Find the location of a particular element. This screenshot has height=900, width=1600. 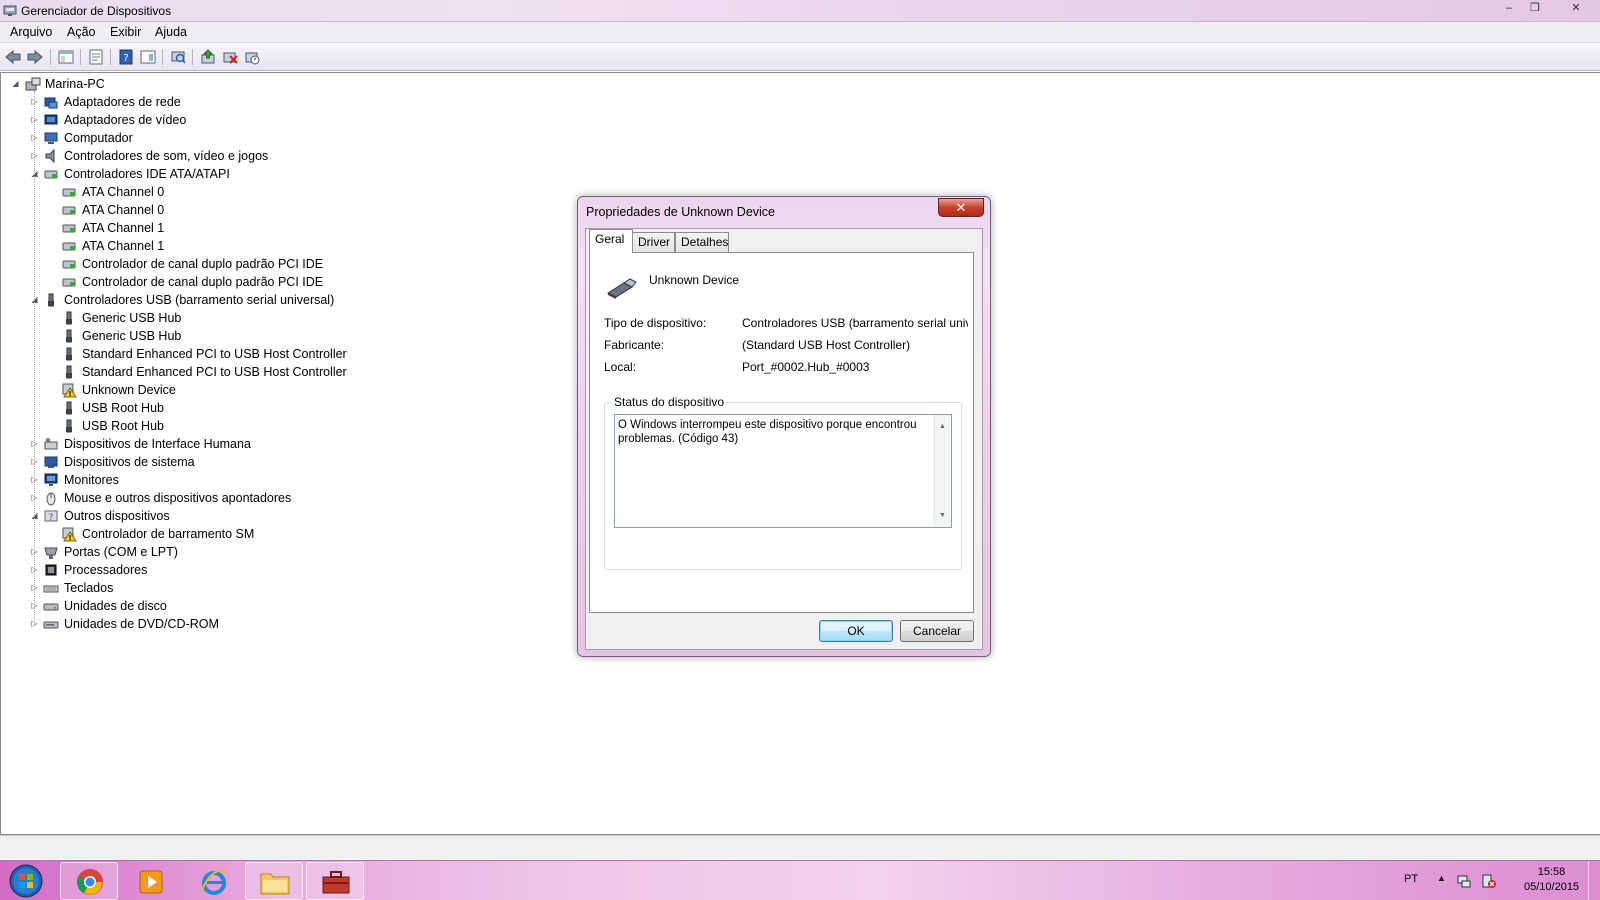

status-scrollbar: ▲ ▼ is located at coordinates (942, 471).